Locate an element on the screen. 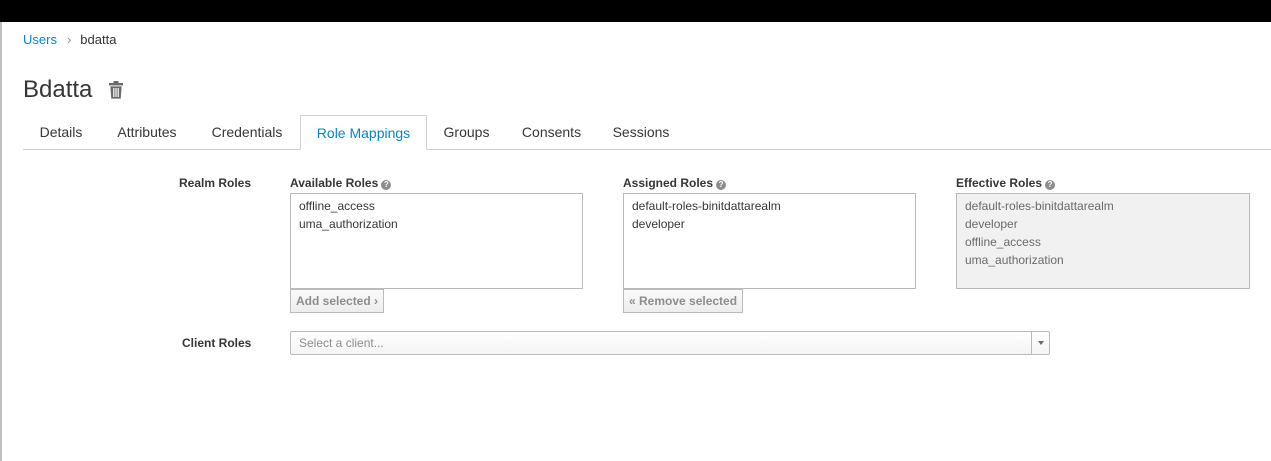  breadcrumb-users-link: Users is located at coordinates (40, 39).